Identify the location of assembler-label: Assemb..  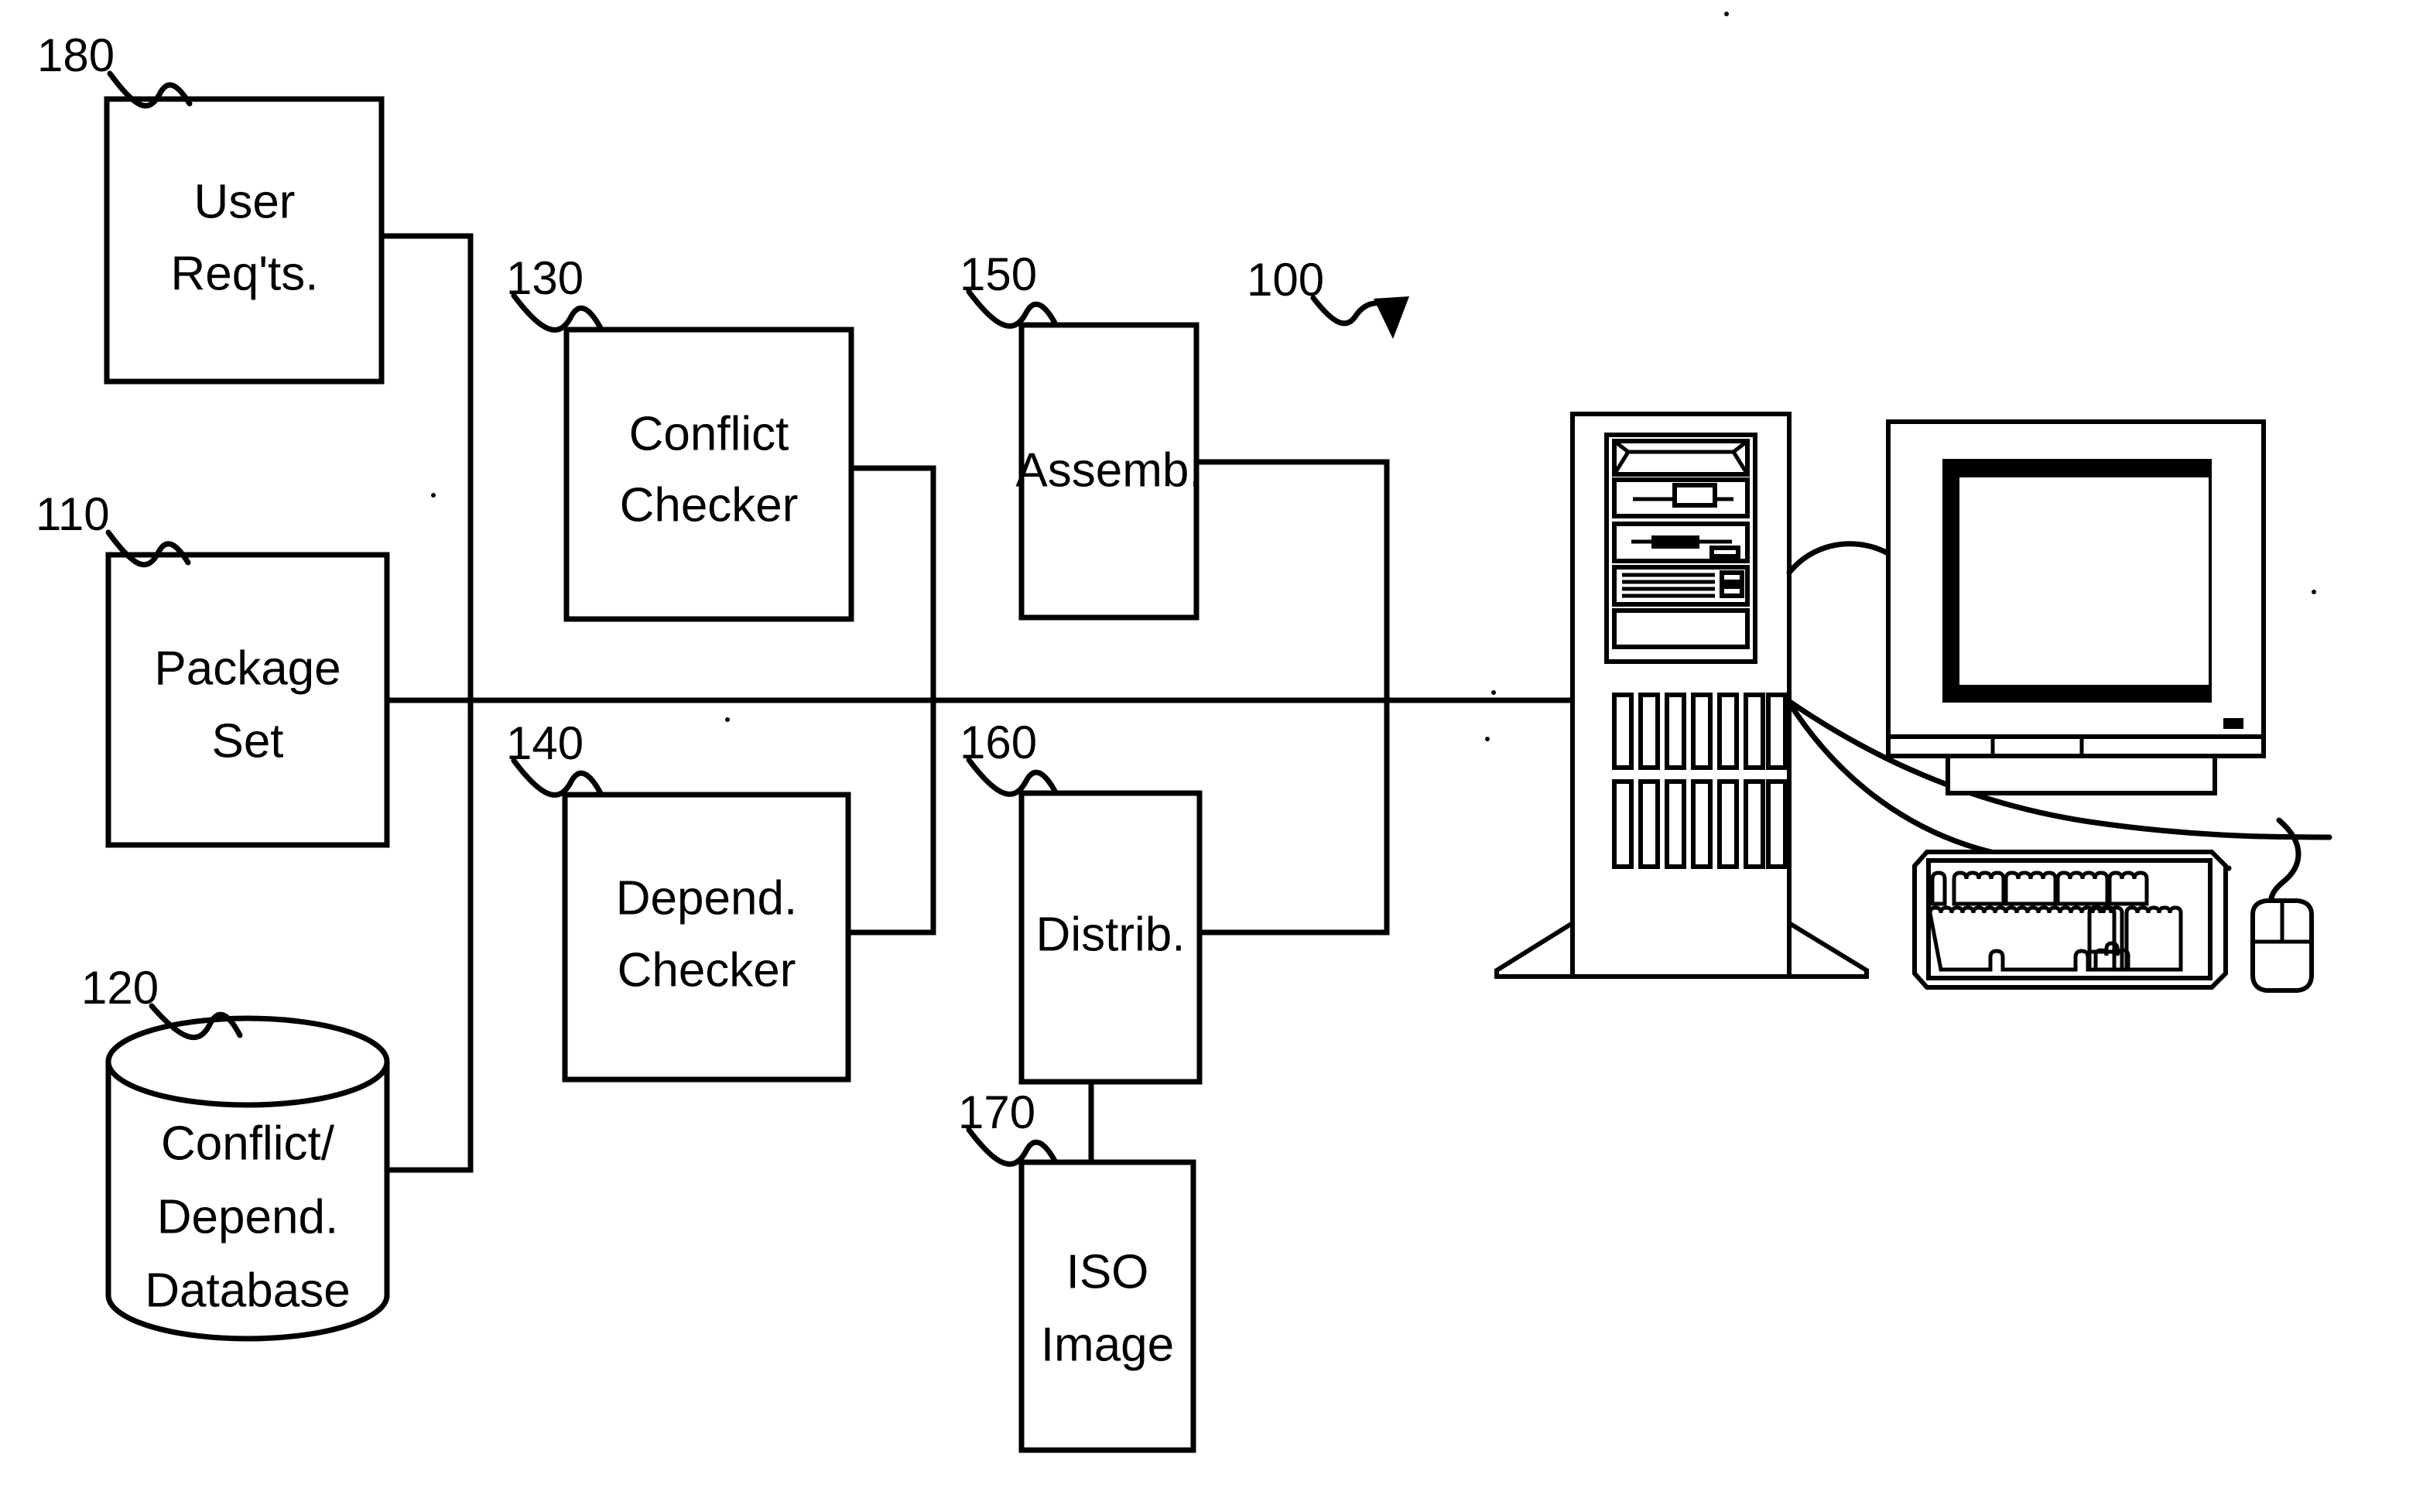
(1108, 470).